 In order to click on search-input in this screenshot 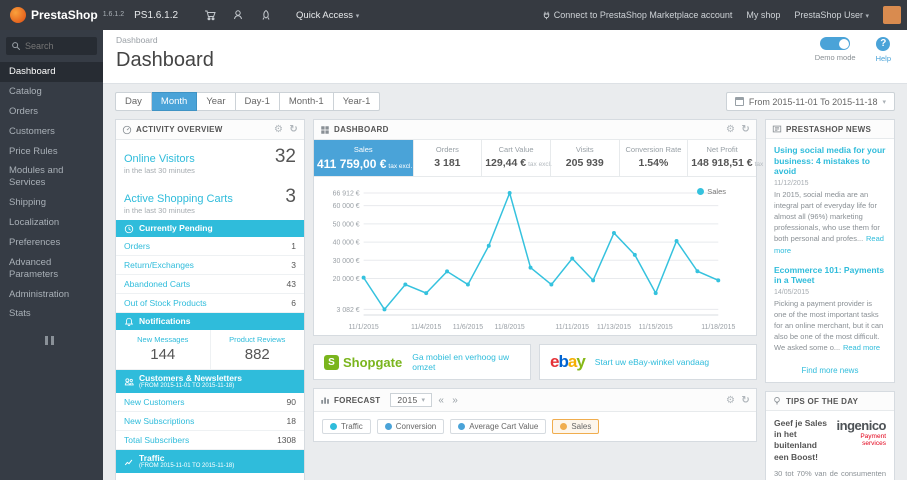, I will do `click(58, 46)`.